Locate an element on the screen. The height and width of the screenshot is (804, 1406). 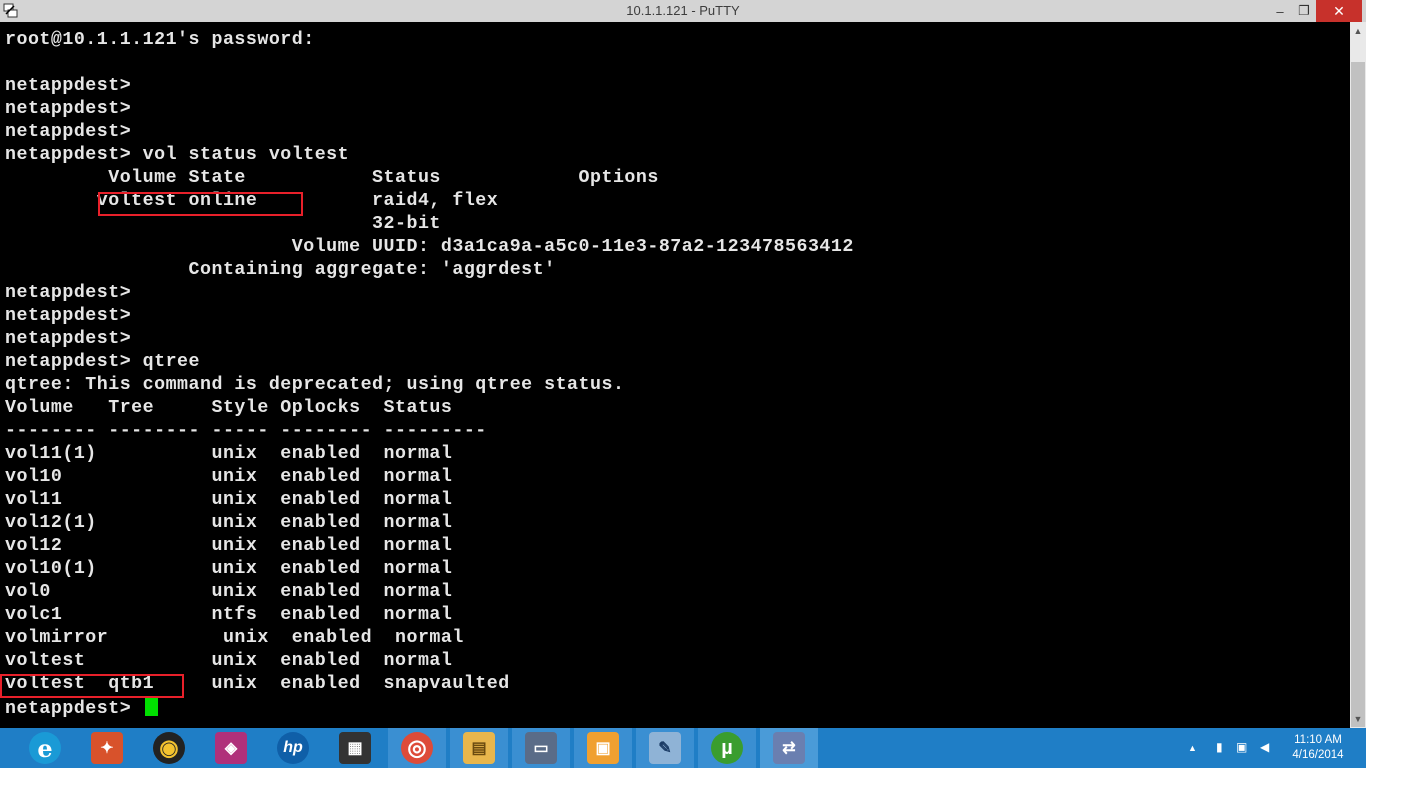
terminal-line: volc1 ntfs enabled normal is located at coordinates (229, 615).